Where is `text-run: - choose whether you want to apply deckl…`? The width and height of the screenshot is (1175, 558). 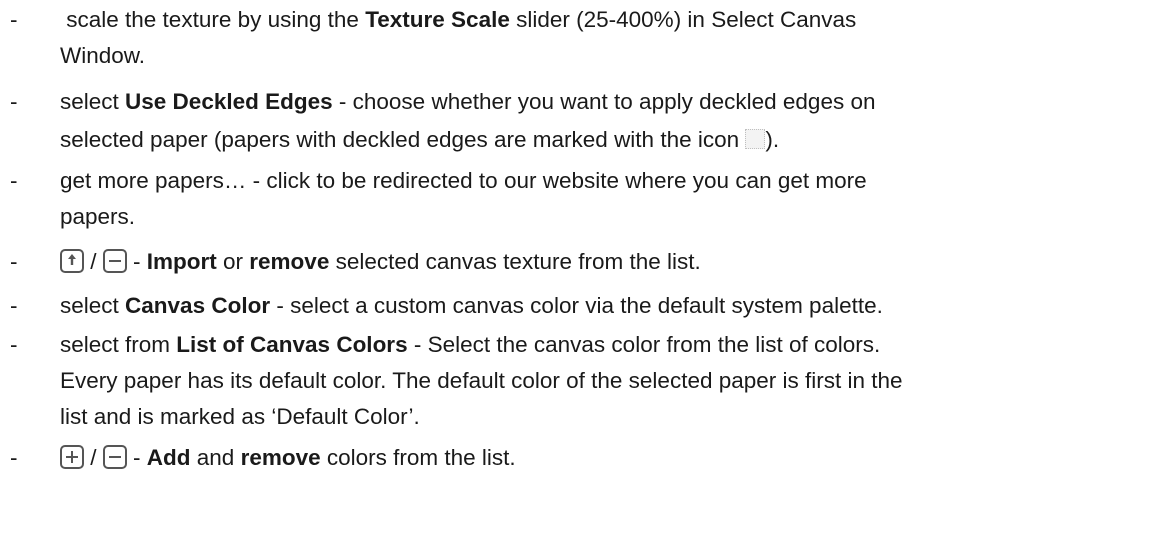 text-run: - choose whether you want to apply deckl… is located at coordinates (604, 101).